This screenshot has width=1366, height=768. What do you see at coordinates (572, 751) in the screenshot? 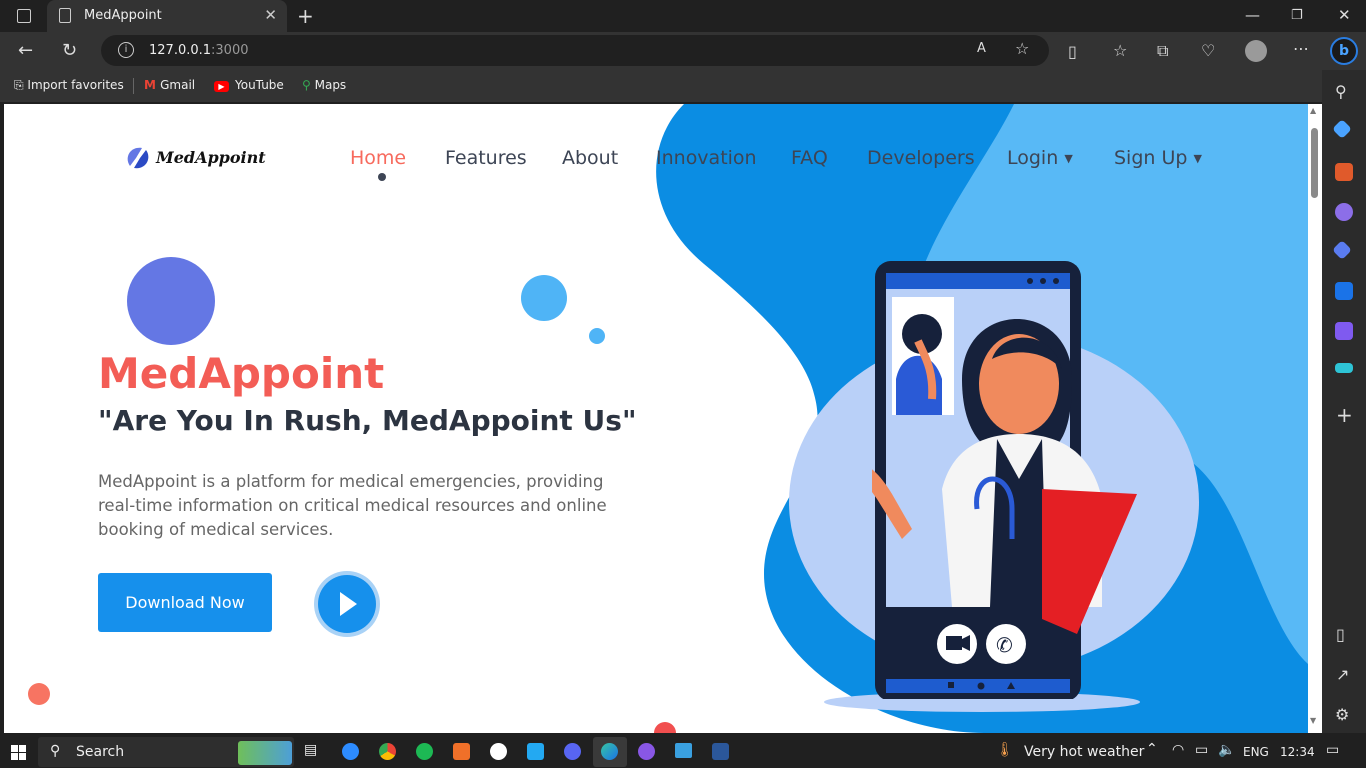
I see `discord-app-icon` at bounding box center [572, 751].